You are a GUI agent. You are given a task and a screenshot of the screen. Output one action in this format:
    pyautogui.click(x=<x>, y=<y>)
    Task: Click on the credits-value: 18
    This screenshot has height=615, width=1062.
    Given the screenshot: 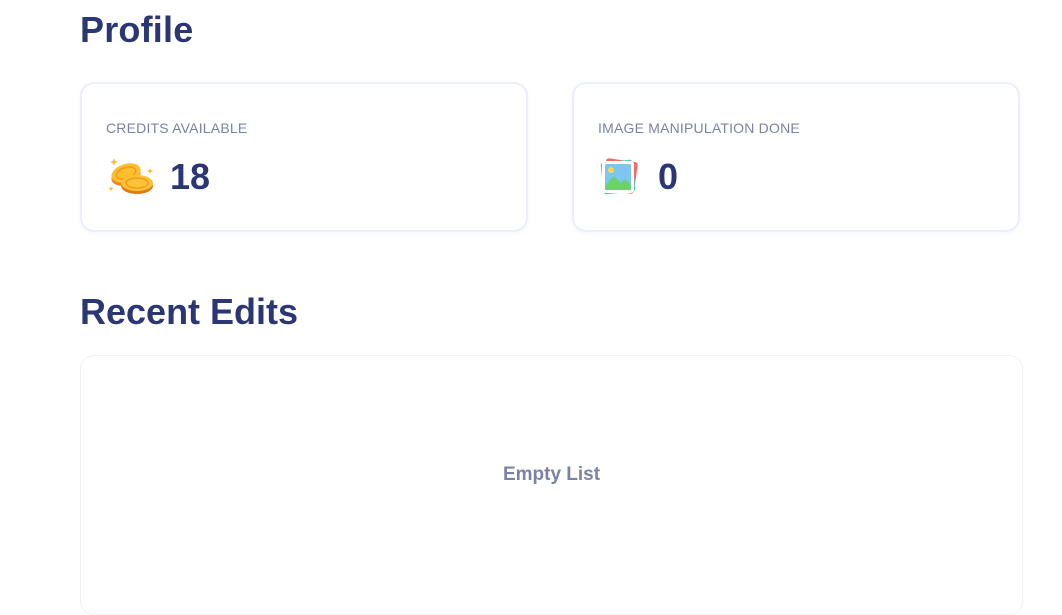 What is the action you would take?
    pyautogui.click(x=190, y=176)
    